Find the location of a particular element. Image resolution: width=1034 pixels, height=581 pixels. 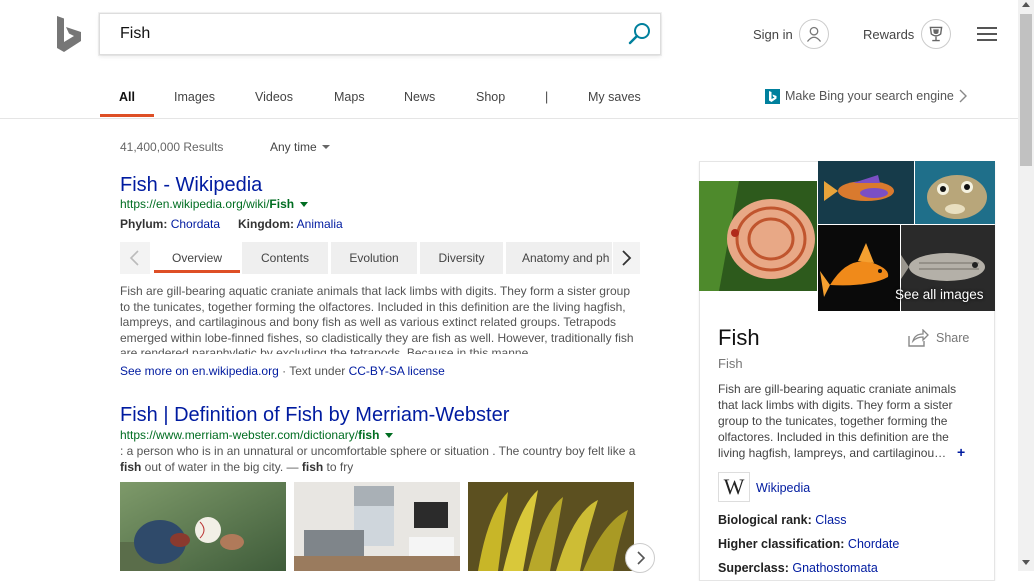

fact-value-link: Gnathostomata is located at coordinates (834, 568).